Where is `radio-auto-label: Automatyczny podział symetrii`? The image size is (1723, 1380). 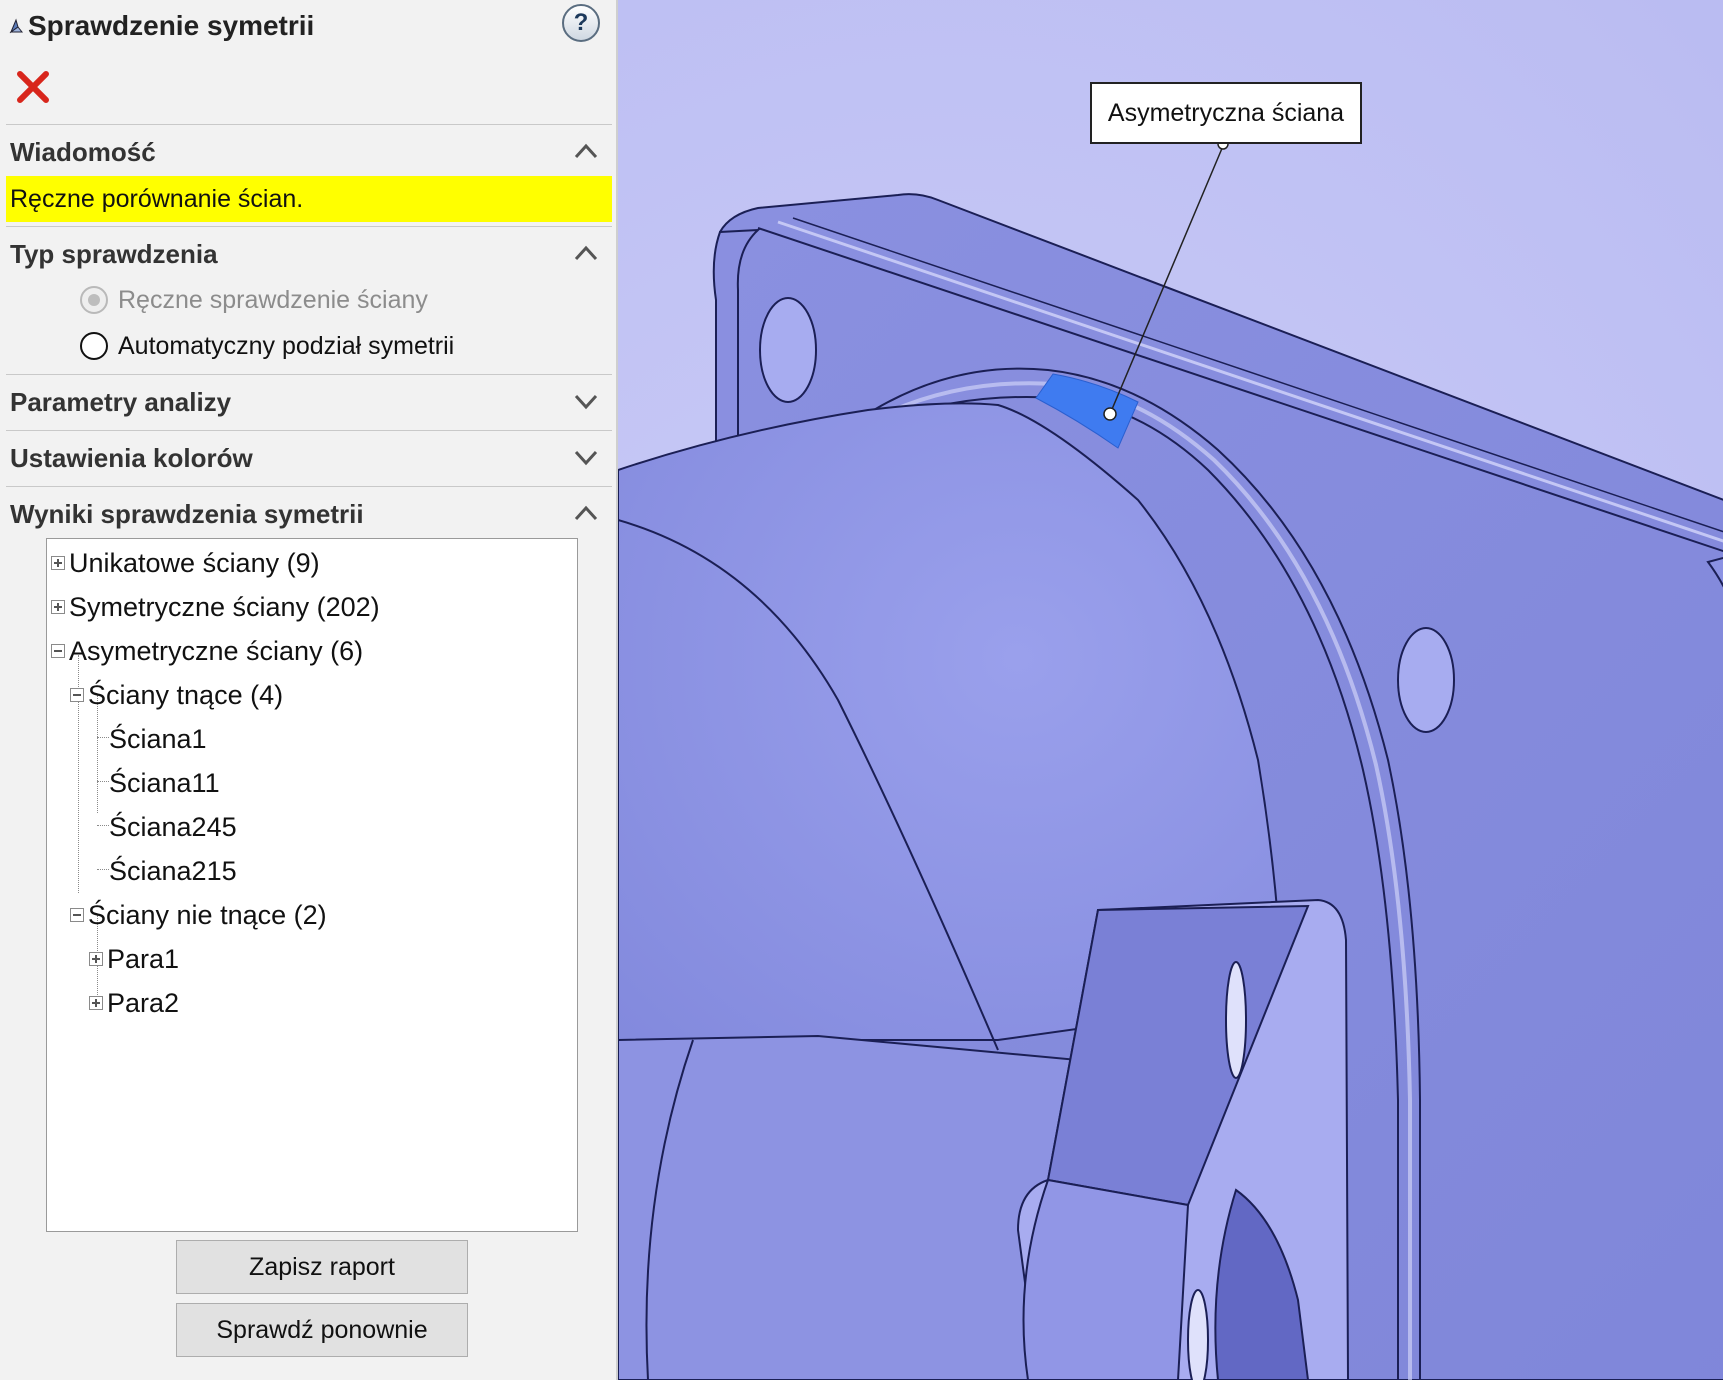
radio-auto-label: Automatyczny podział symetrii is located at coordinates (286, 345).